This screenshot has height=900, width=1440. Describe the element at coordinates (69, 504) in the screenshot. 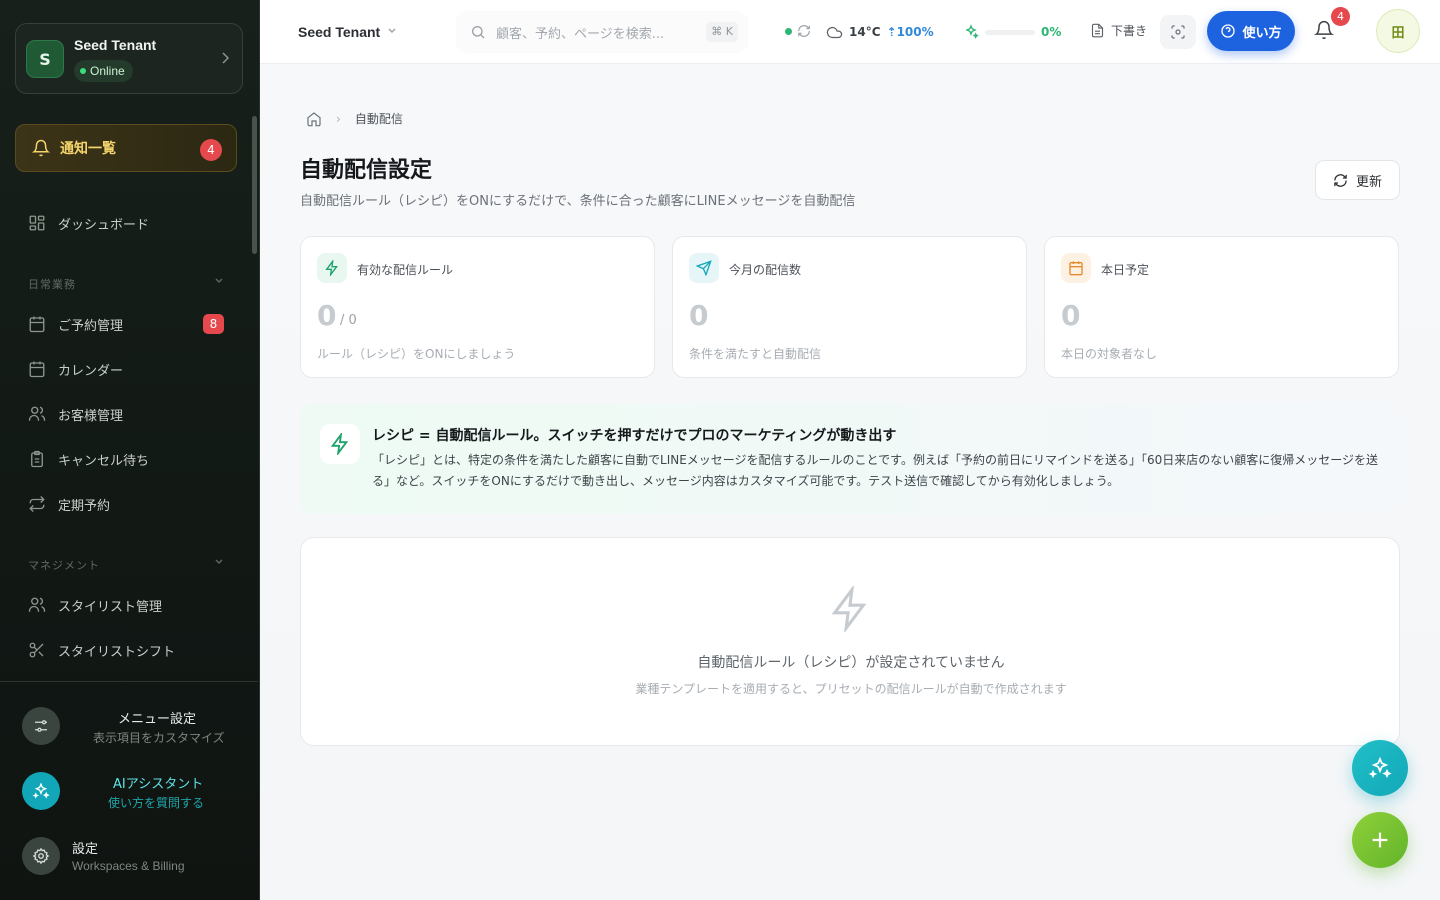

I see `sidebar-item-recurring: 定期予約` at that location.